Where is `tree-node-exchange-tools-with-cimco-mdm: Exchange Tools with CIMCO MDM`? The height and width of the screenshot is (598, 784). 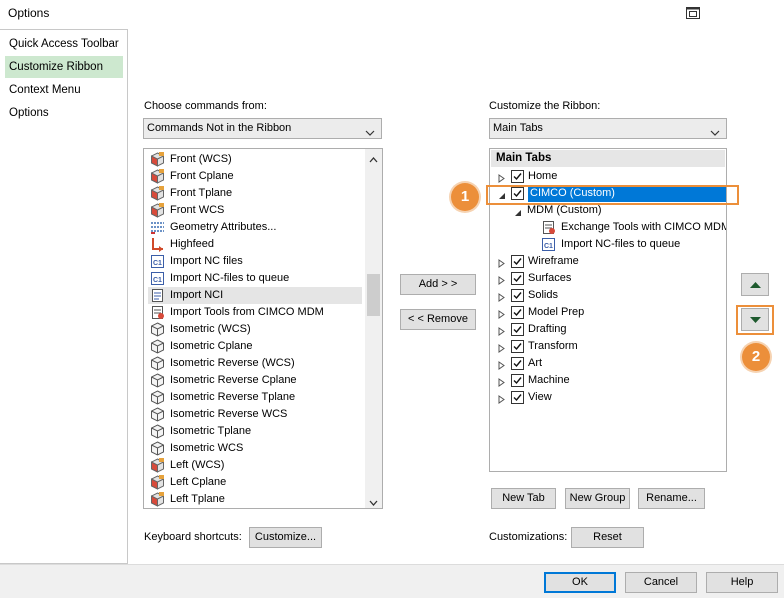 tree-node-exchange-tools-with-cimco-mdm: Exchange Tools with CIMCO MDM is located at coordinates (608, 227).